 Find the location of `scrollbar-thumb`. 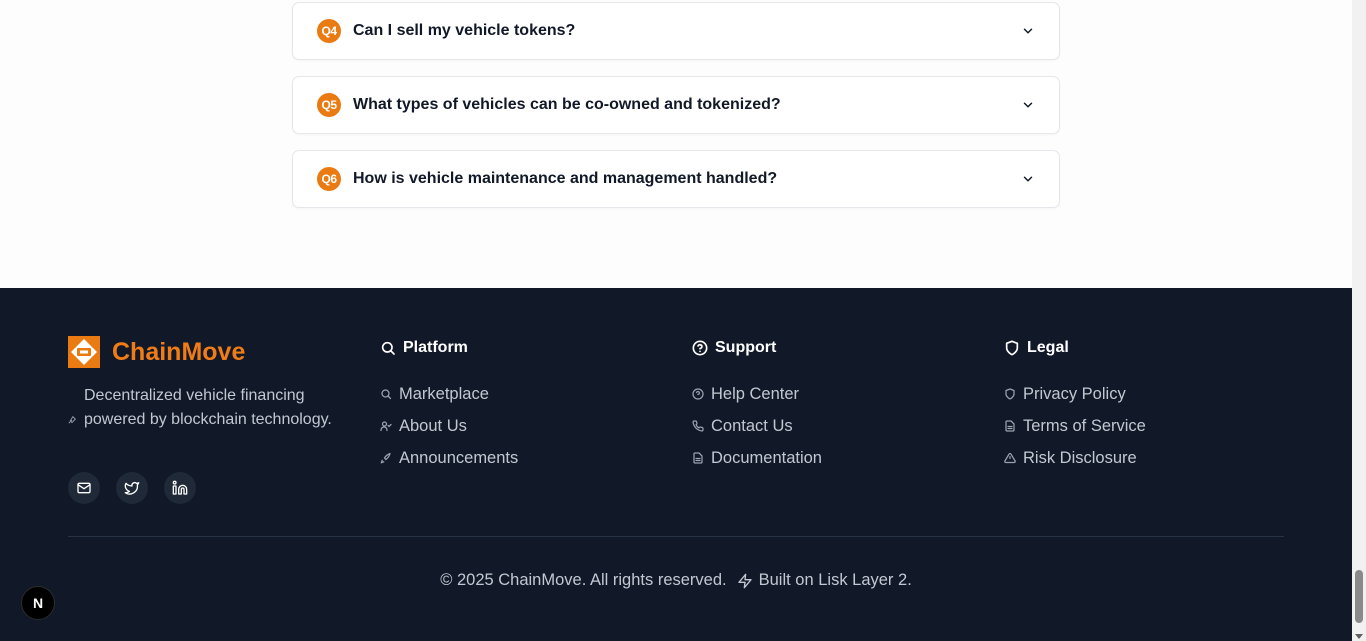

scrollbar-thumb is located at coordinates (1359, 596).